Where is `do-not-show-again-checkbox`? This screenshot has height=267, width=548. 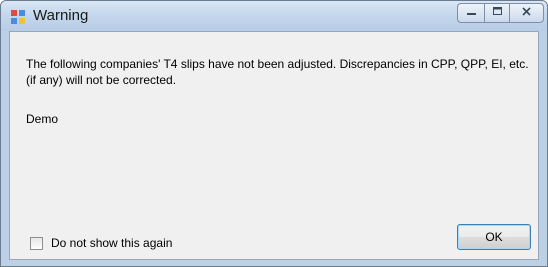 do-not-show-again-checkbox is located at coordinates (36, 243).